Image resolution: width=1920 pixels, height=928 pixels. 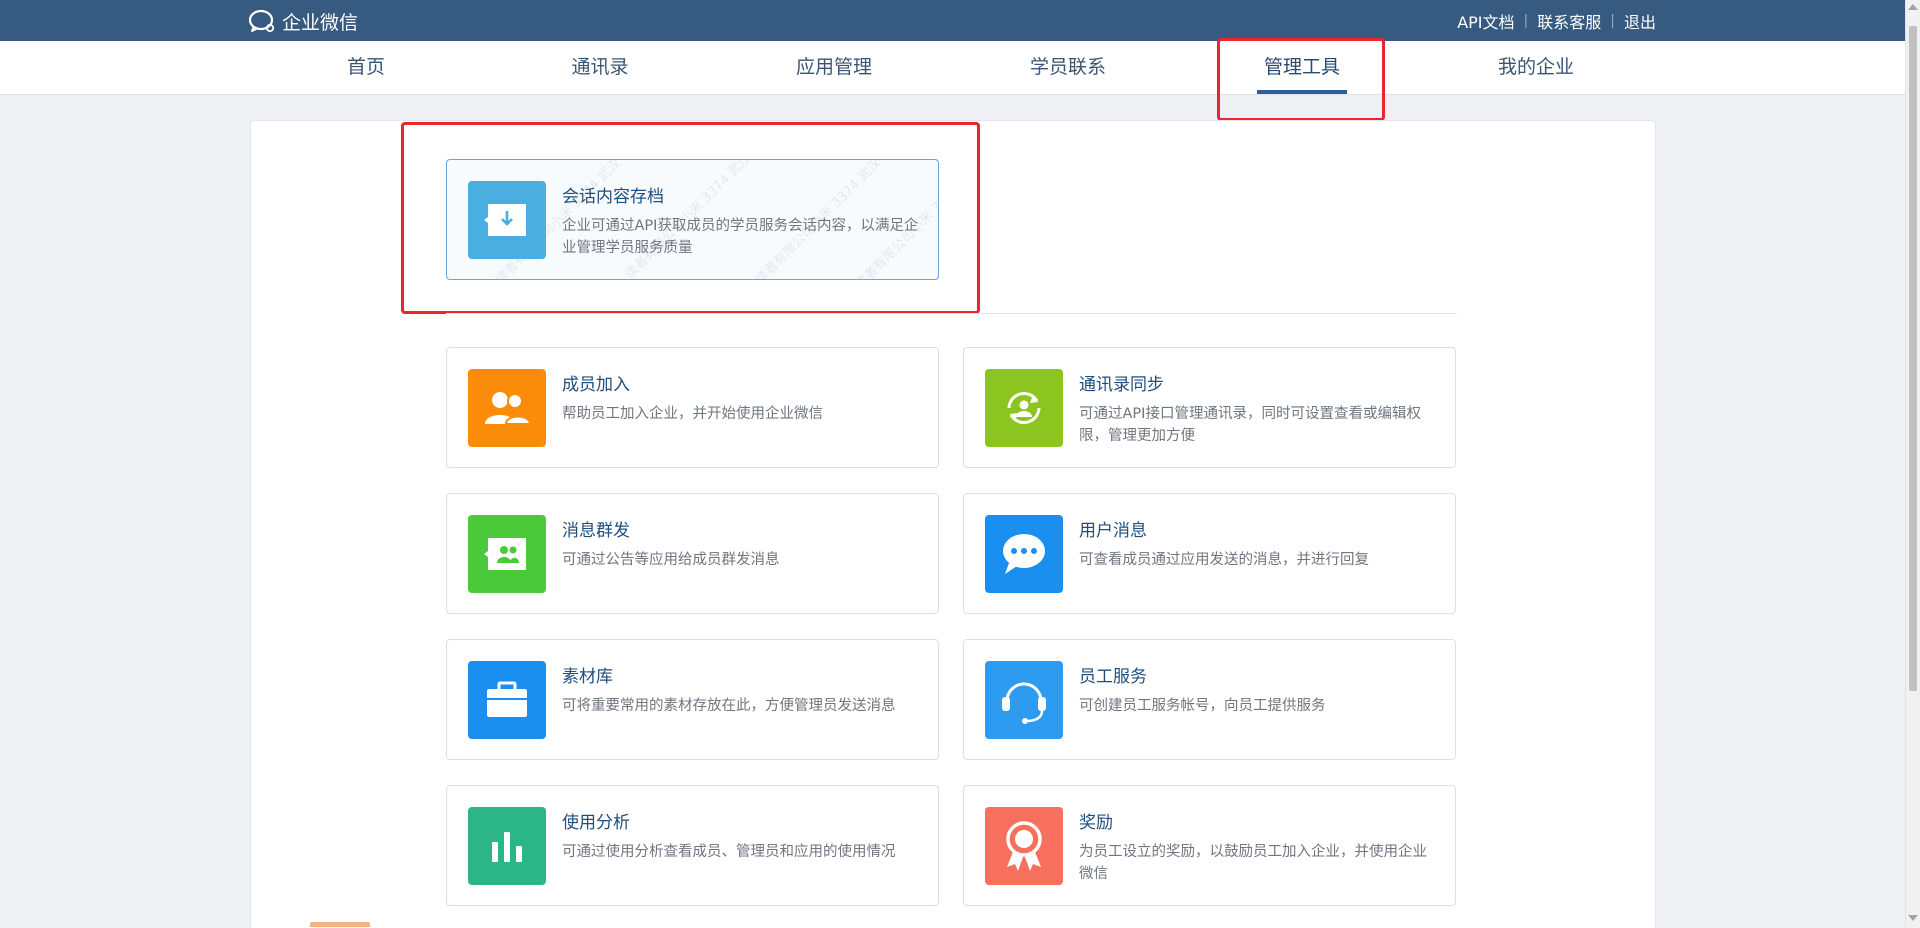 What do you see at coordinates (1024, 554) in the screenshot?
I see `chat-bubble-icon` at bounding box center [1024, 554].